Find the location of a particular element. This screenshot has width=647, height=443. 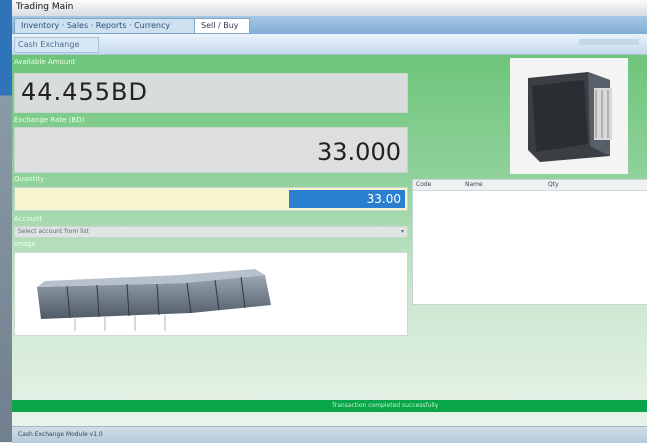

bottom-text: Cash Exchange Module v1.0 is located at coordinates (60, 434).